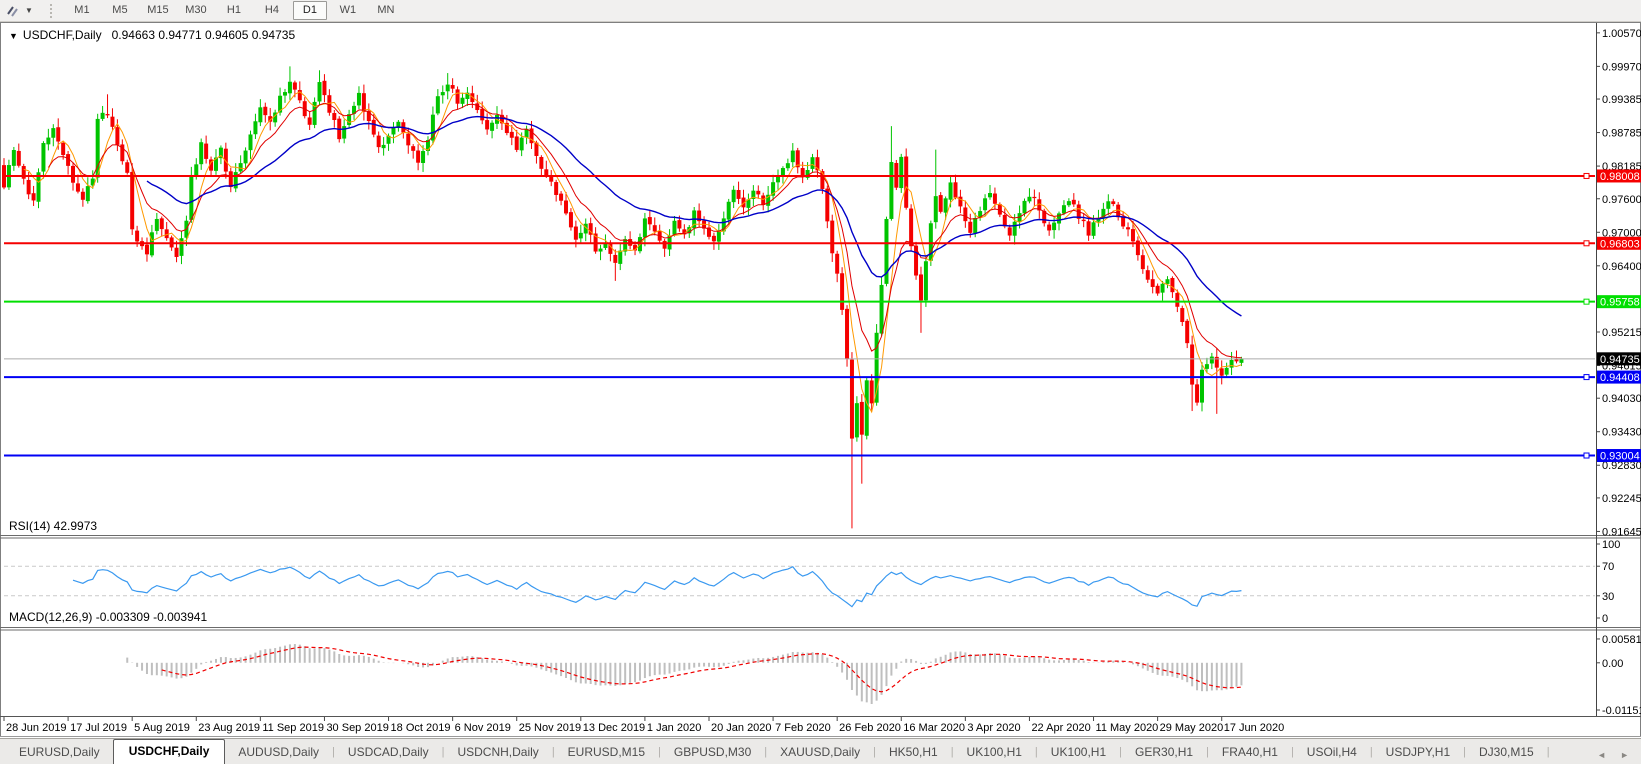  I want to click on date-tick-label: 23 Aug 2019, so click(229, 728).